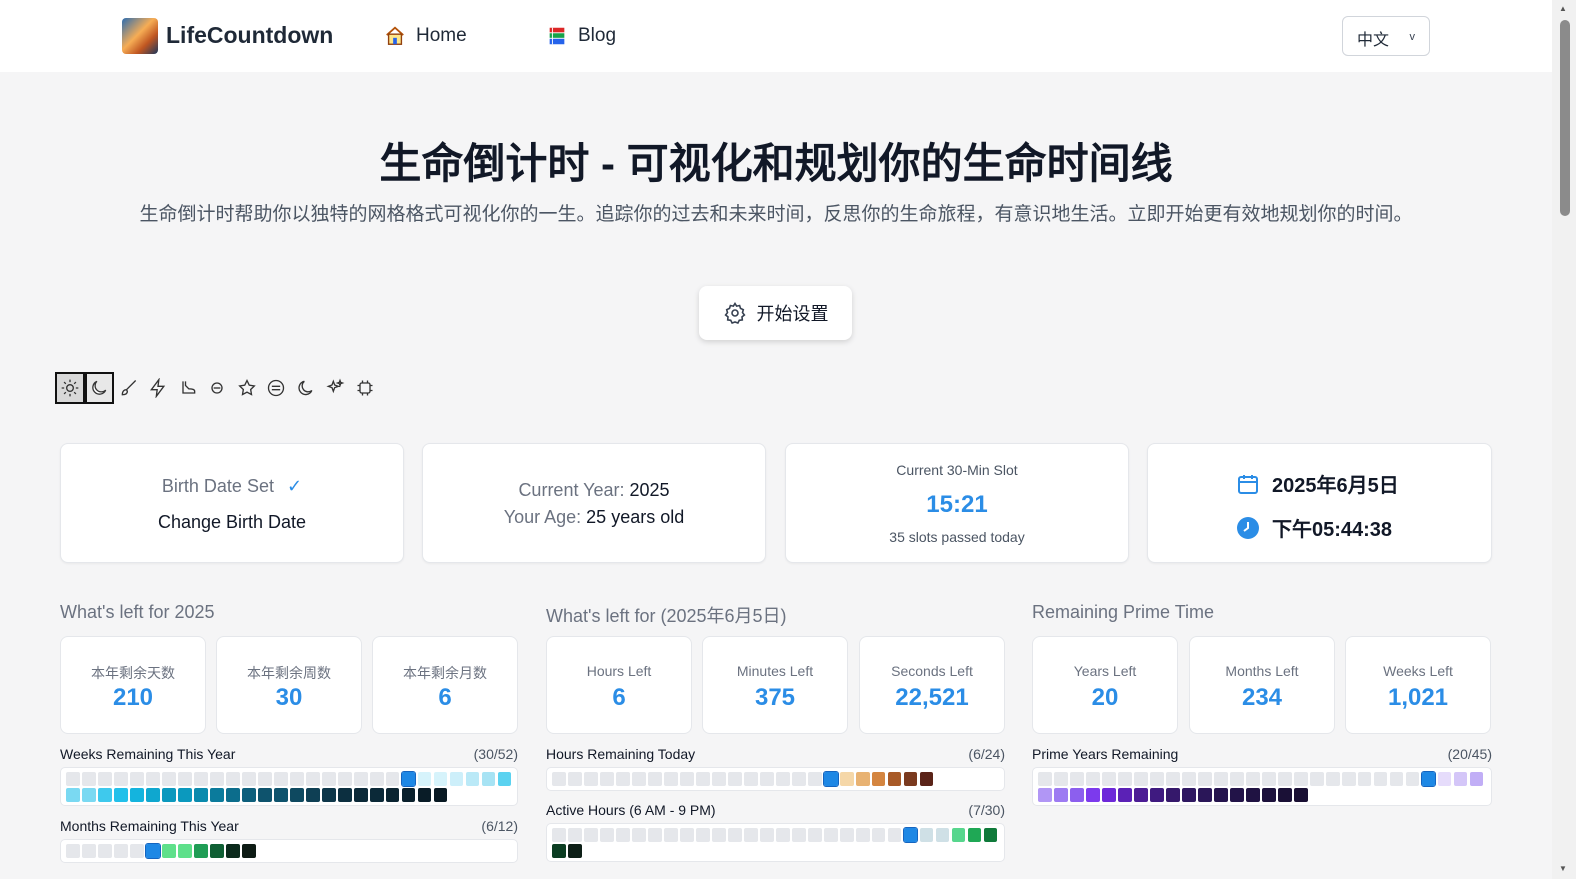 This screenshot has width=1576, height=879. I want to click on house-icon, so click(395, 35).